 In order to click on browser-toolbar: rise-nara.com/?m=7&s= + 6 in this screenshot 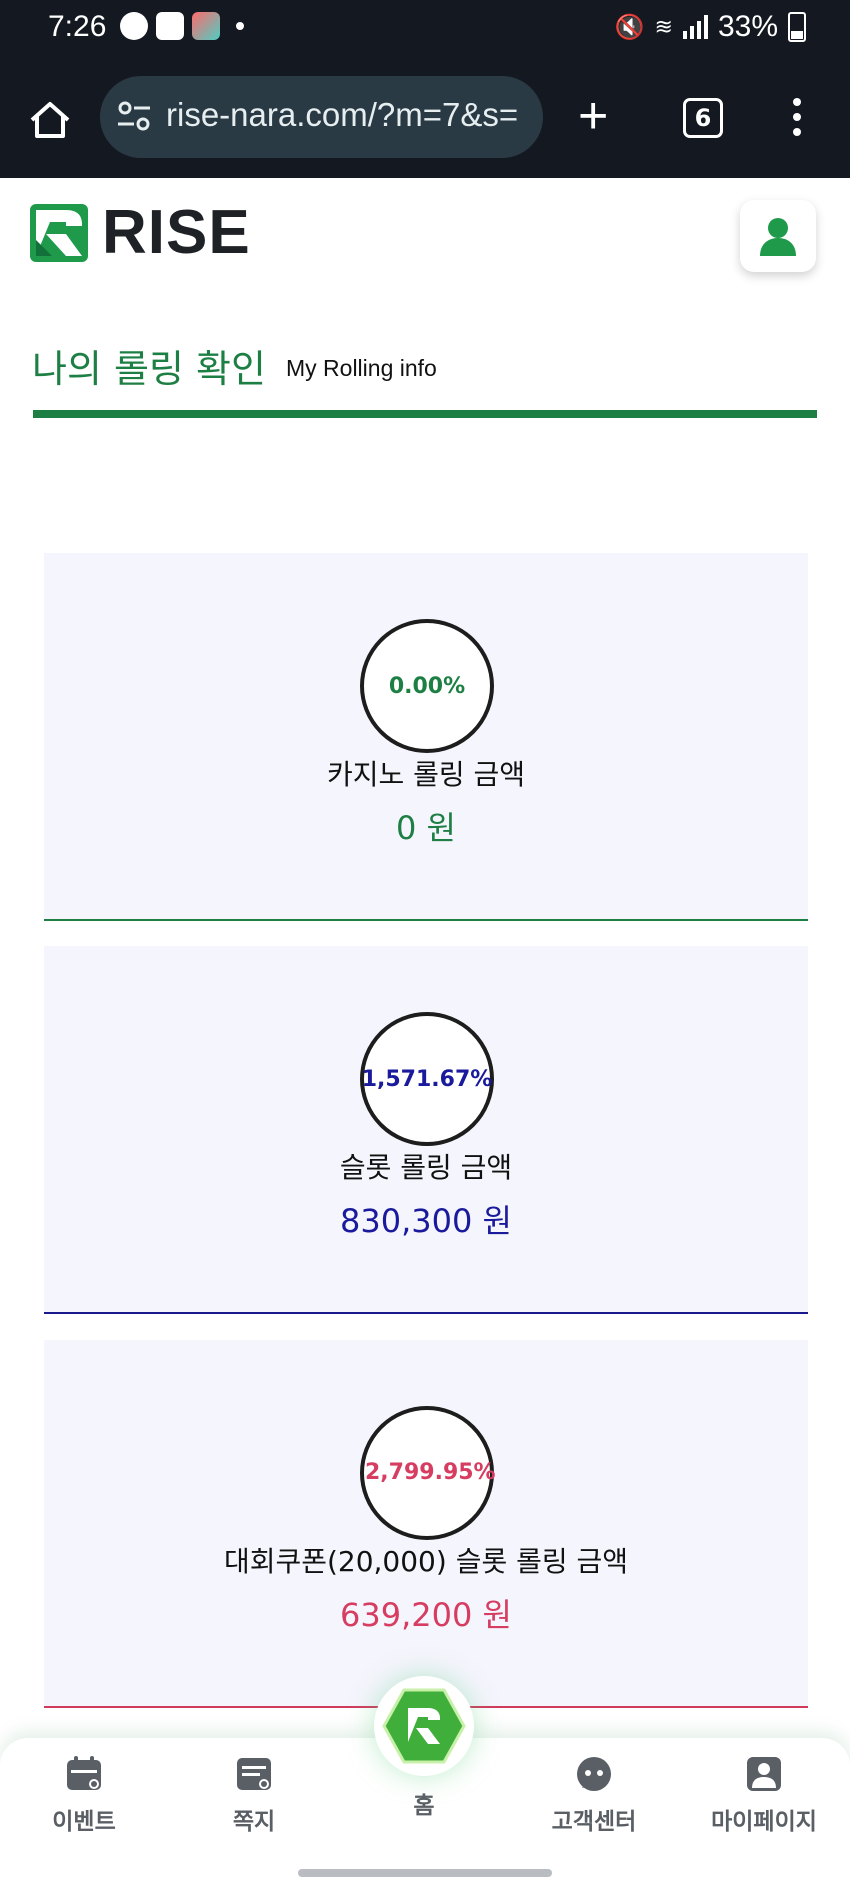, I will do `click(425, 119)`.